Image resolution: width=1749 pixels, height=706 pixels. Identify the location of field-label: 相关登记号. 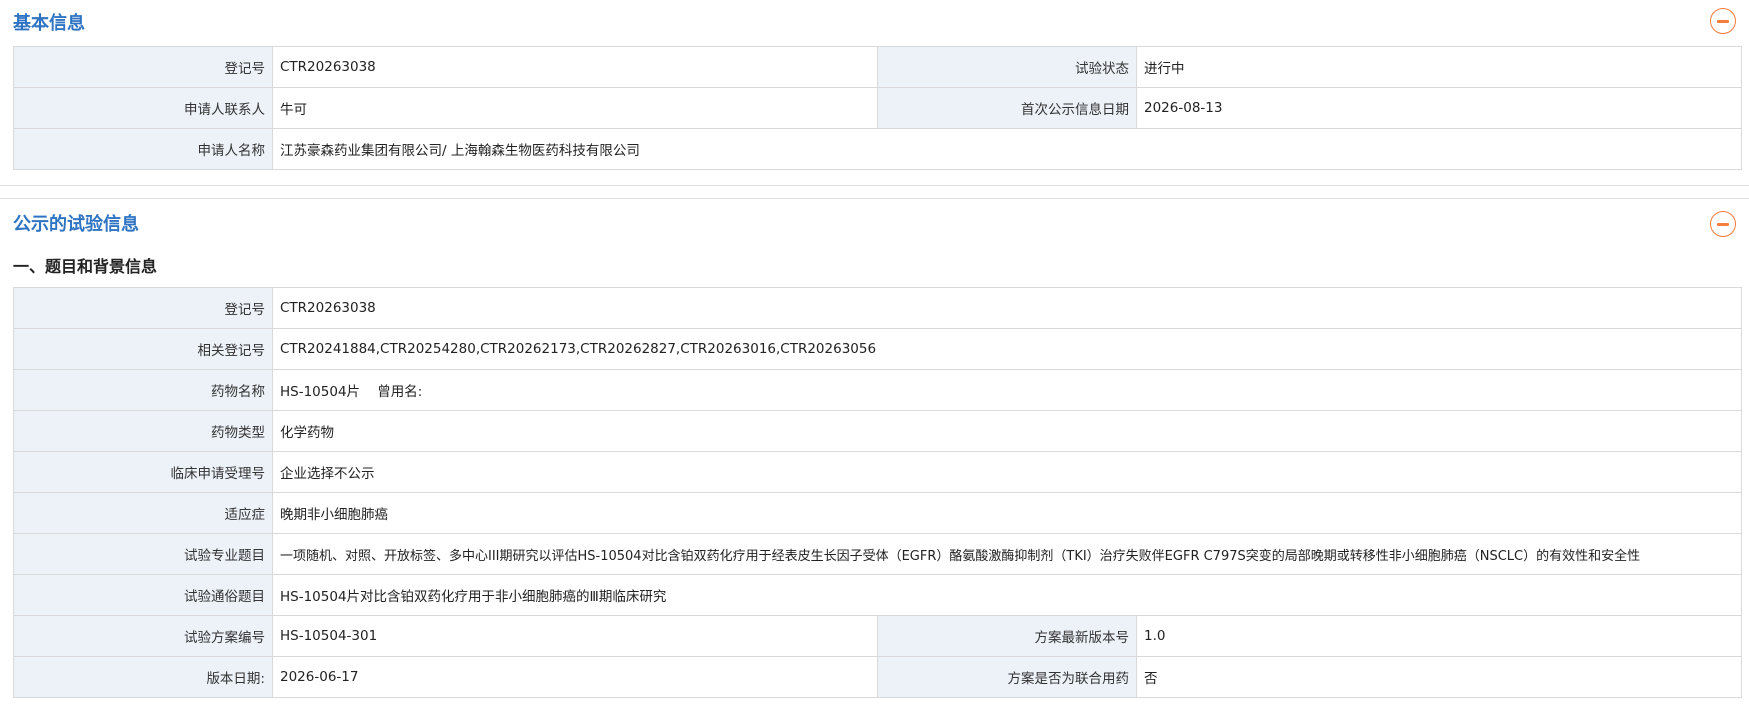
(143, 349).